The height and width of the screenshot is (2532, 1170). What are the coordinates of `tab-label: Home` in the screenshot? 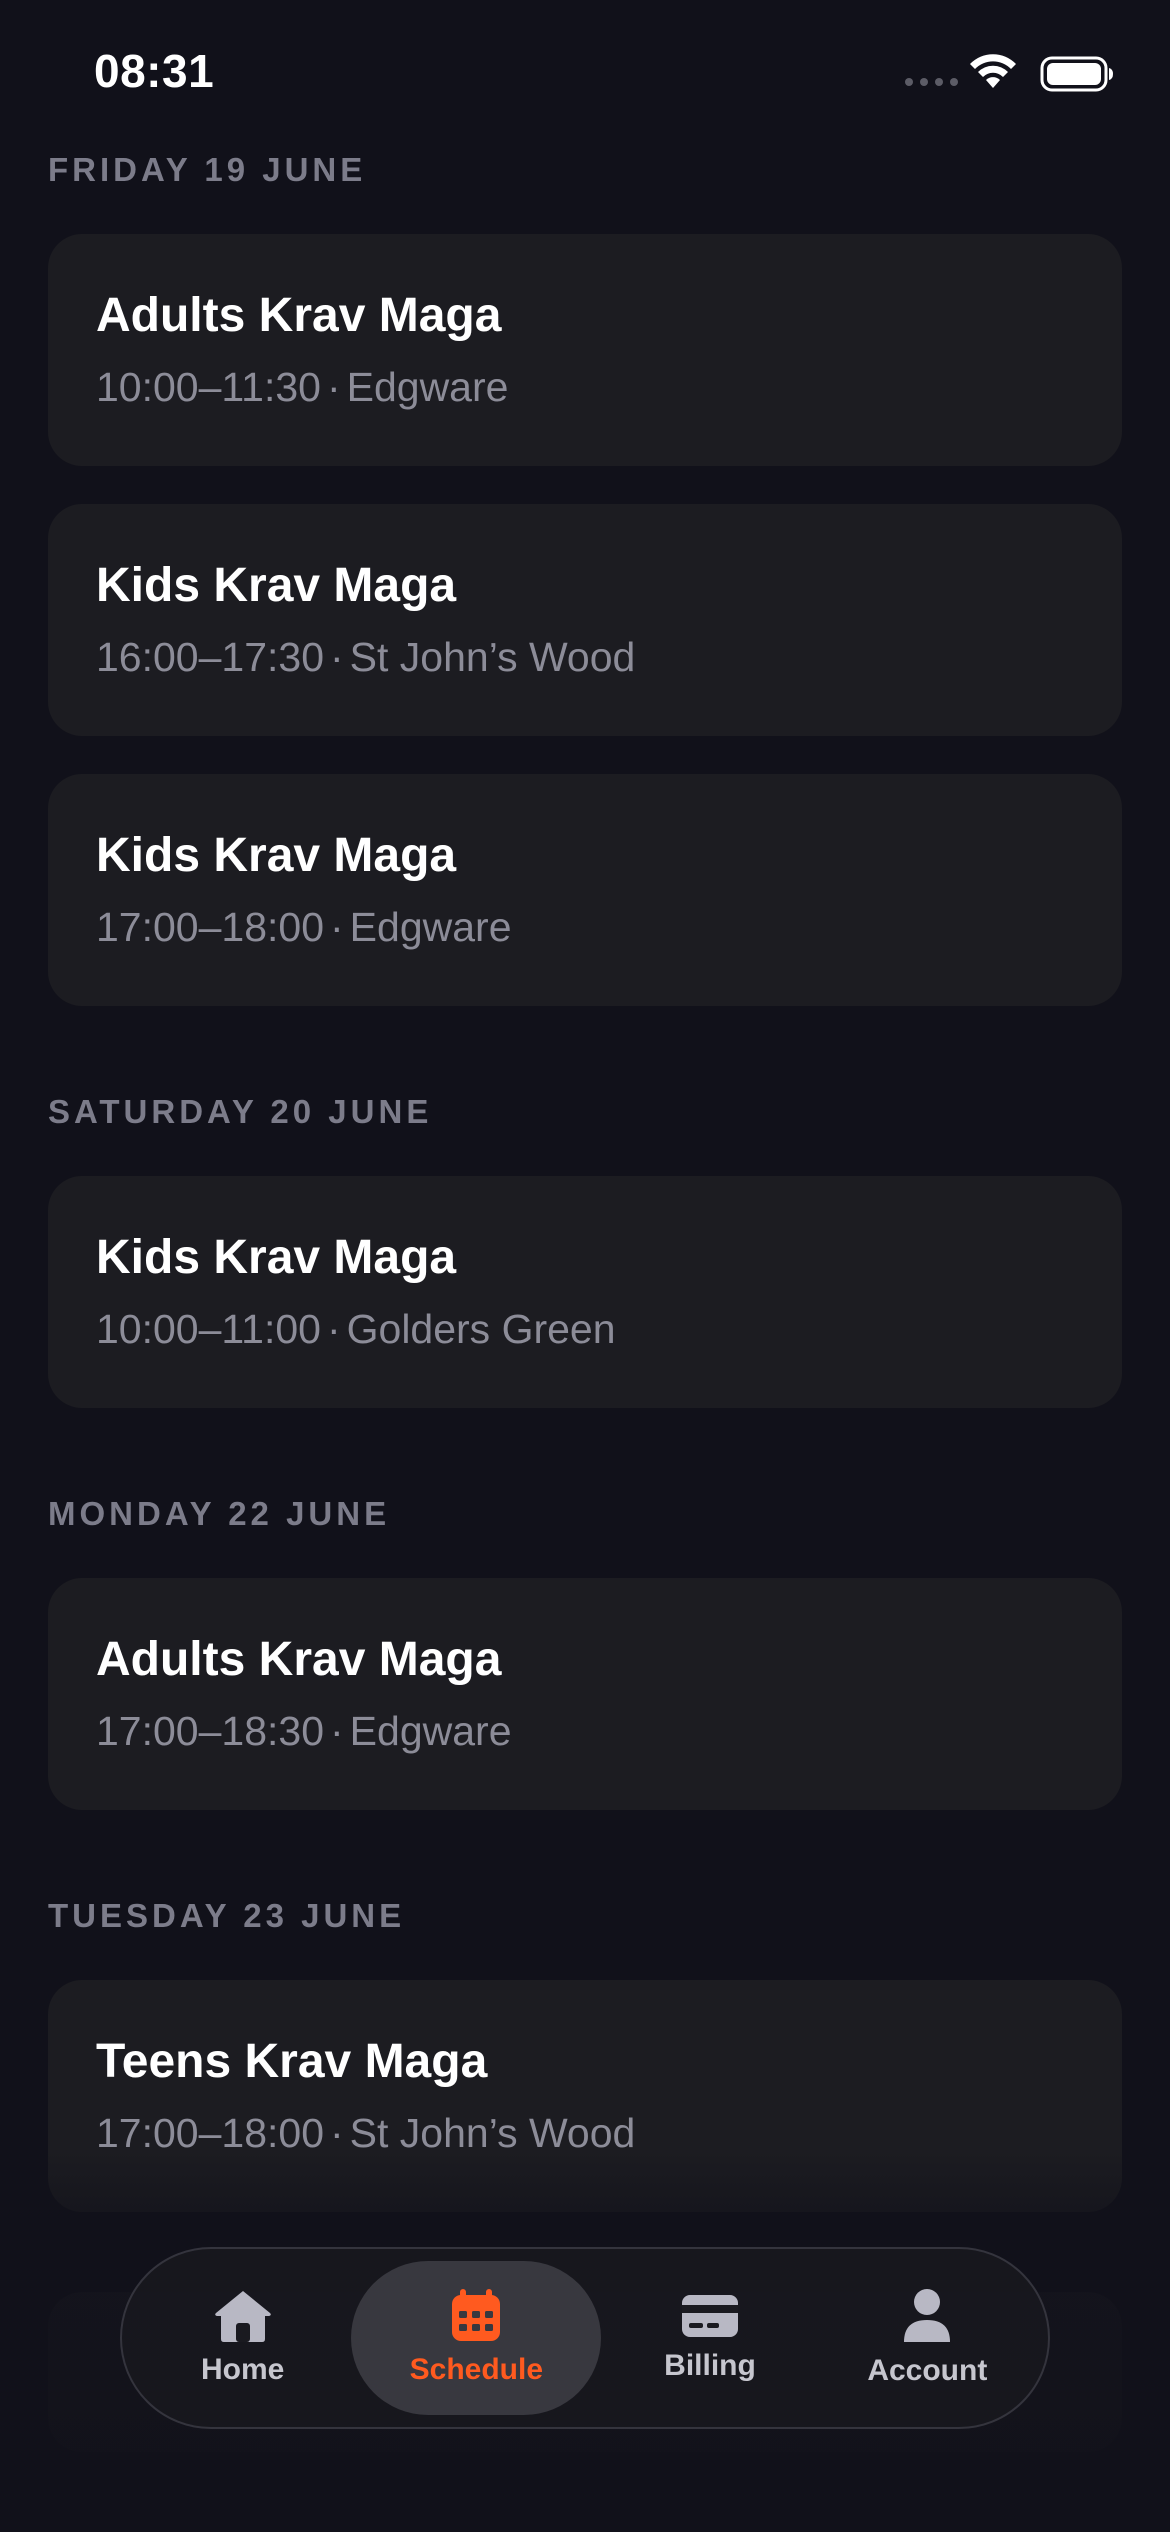 It's located at (242, 2369).